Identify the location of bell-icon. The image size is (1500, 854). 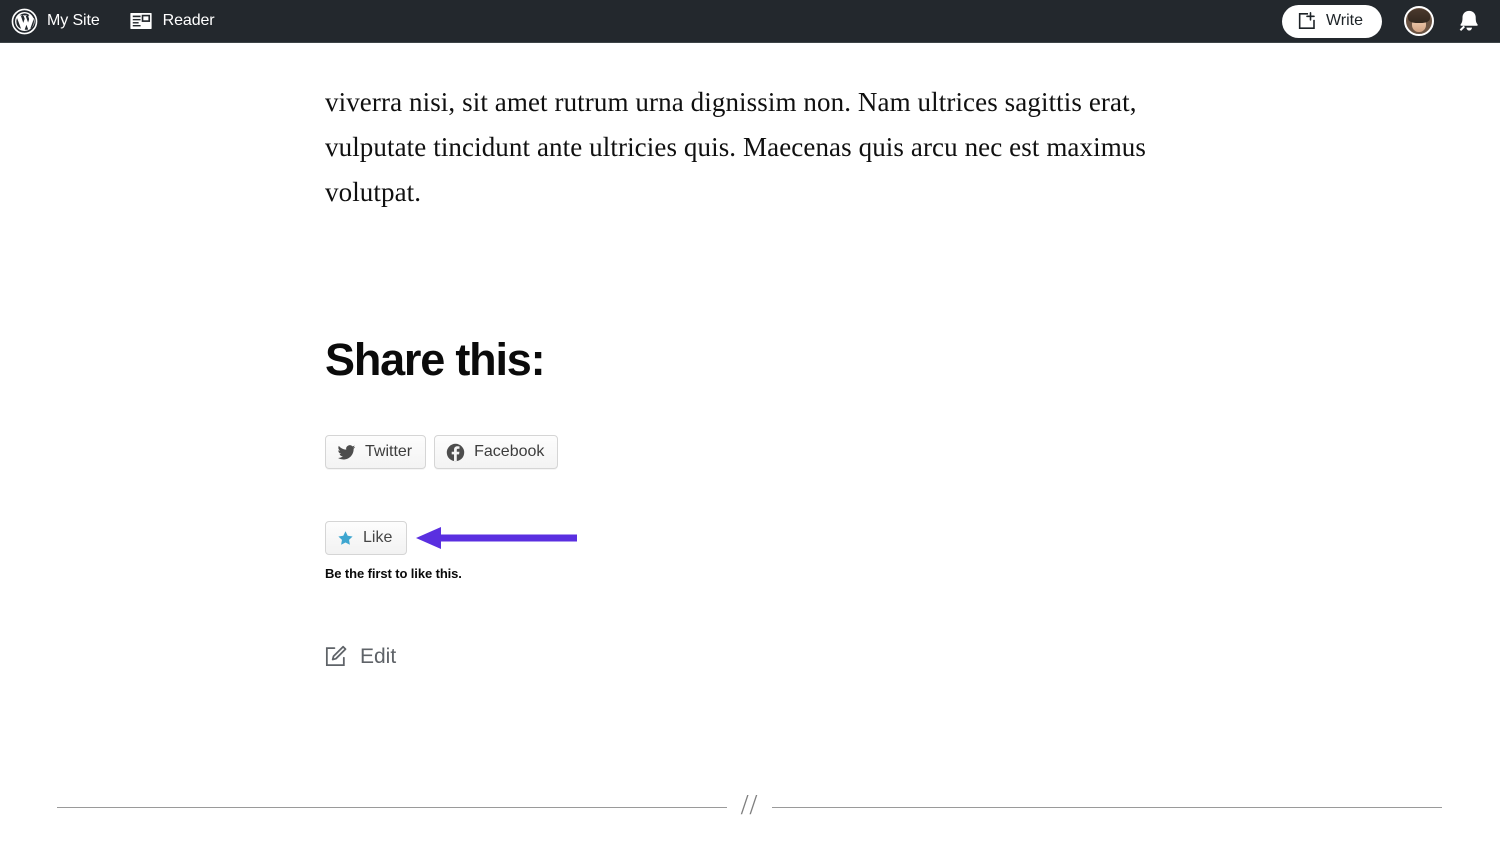
(1469, 21).